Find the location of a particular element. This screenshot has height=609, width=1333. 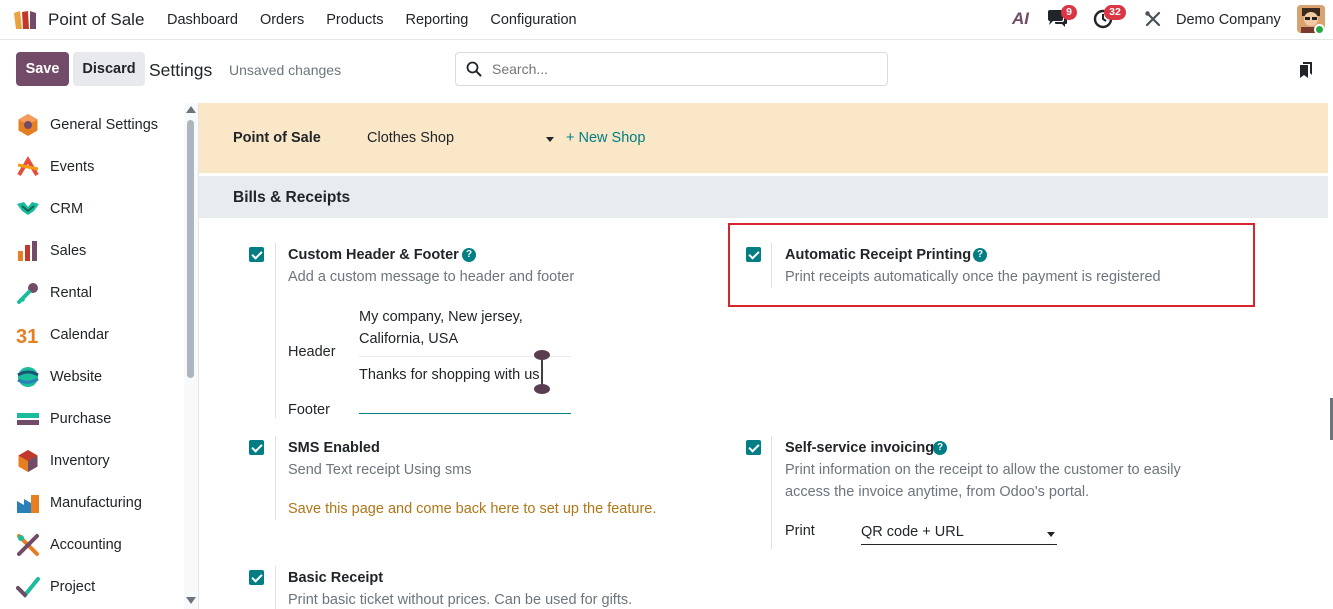

sms-enabled-title: SMS Enabled is located at coordinates (334, 448).